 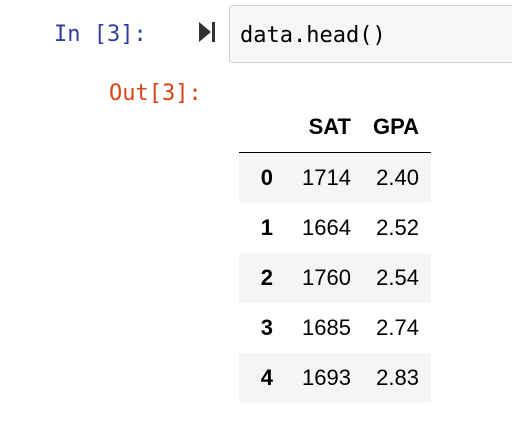 What do you see at coordinates (100, 34) in the screenshot?
I see `input-prompt: In [3]:` at bounding box center [100, 34].